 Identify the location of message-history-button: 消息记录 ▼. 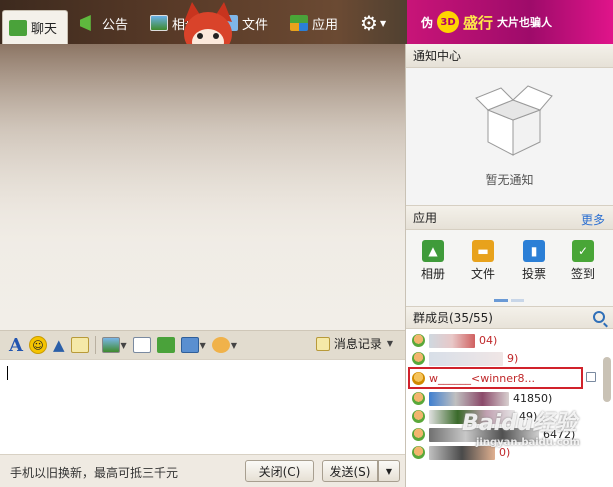
(354, 343).